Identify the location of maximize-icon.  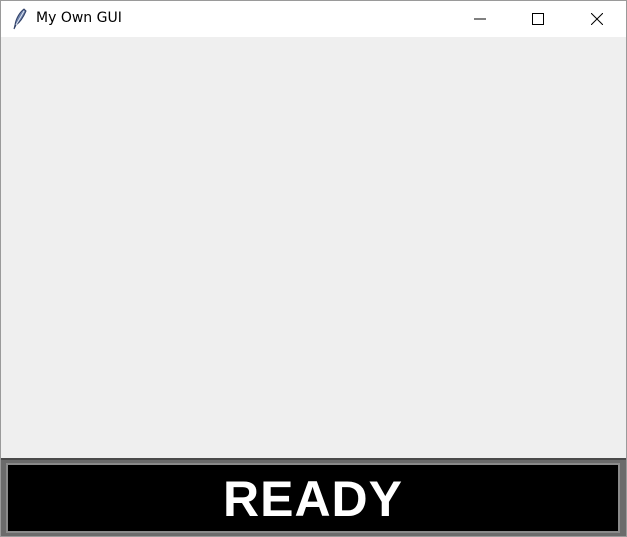
(538, 19).